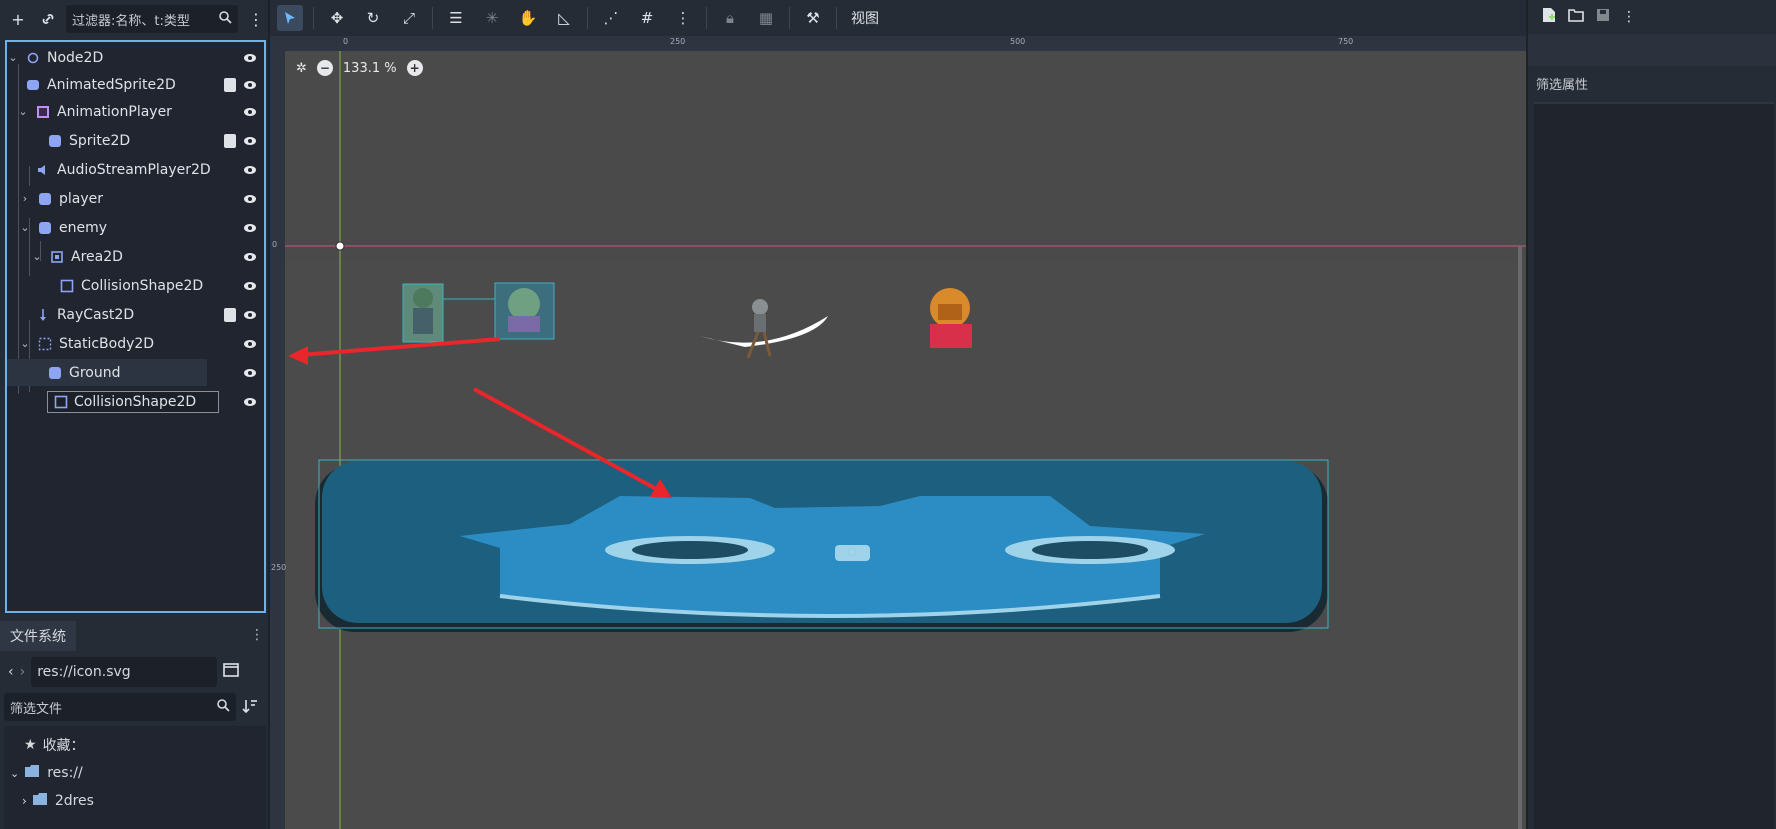 The height and width of the screenshot is (829, 1776). I want to click on scene-filter-input: 过滤器:名称、t:类型, so click(152, 19).